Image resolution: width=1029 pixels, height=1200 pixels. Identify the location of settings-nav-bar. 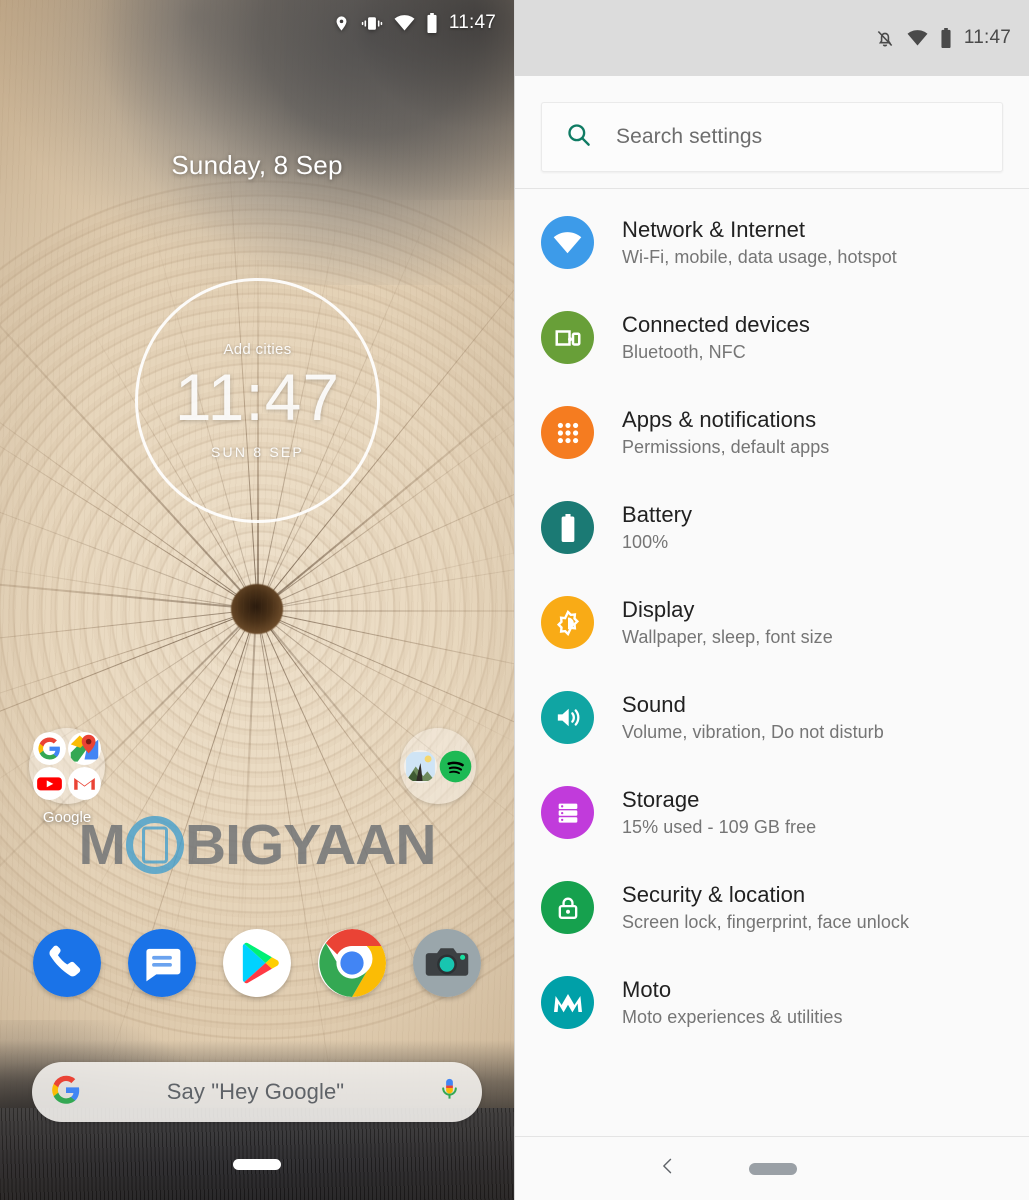
(772, 1168).